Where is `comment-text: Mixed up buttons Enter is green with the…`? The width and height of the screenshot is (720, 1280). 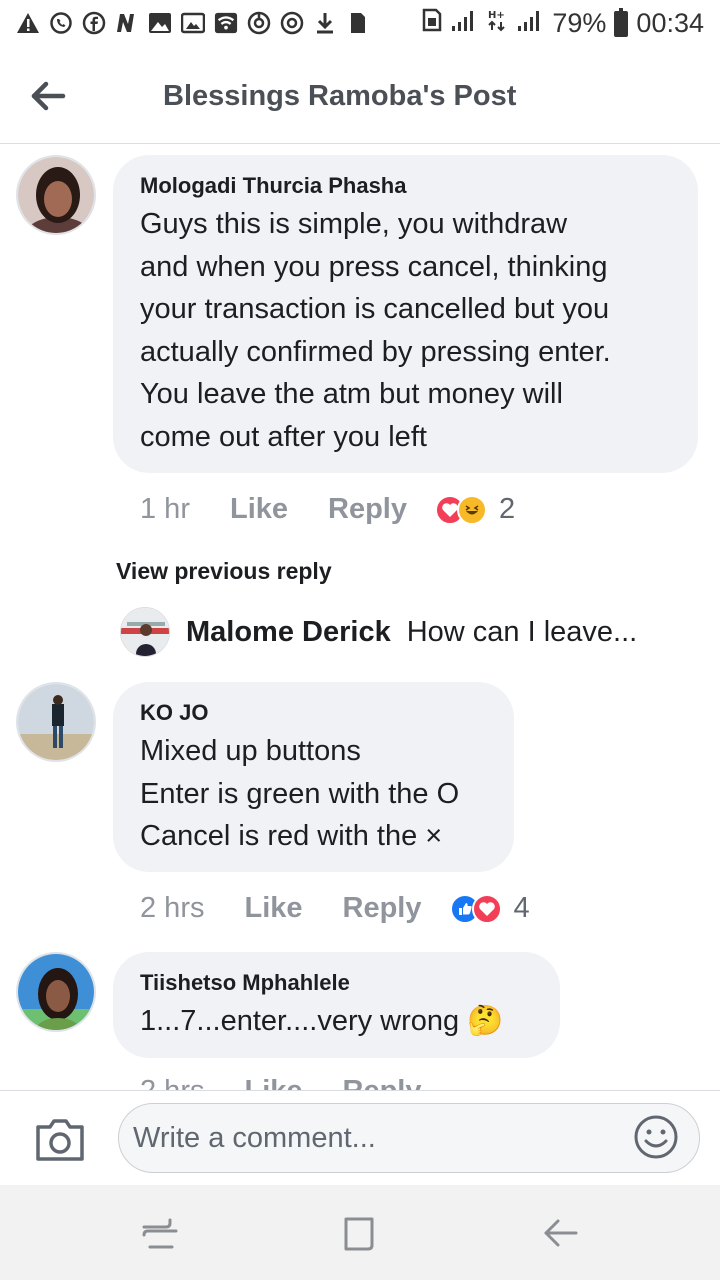 comment-text: Mixed up buttons Enter is green with the… is located at coordinates (300, 793).